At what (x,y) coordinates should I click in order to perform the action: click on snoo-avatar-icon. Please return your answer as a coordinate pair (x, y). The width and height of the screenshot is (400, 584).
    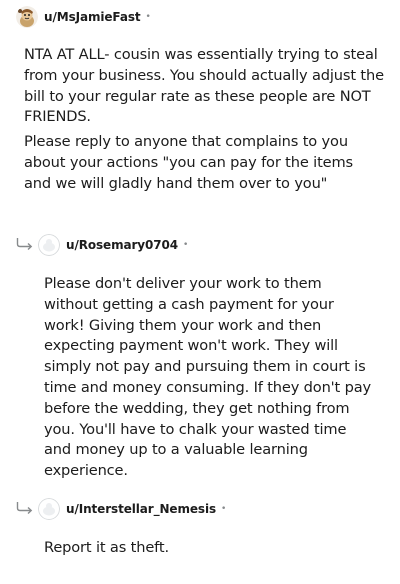
    Looking at the image, I should click on (27, 17).